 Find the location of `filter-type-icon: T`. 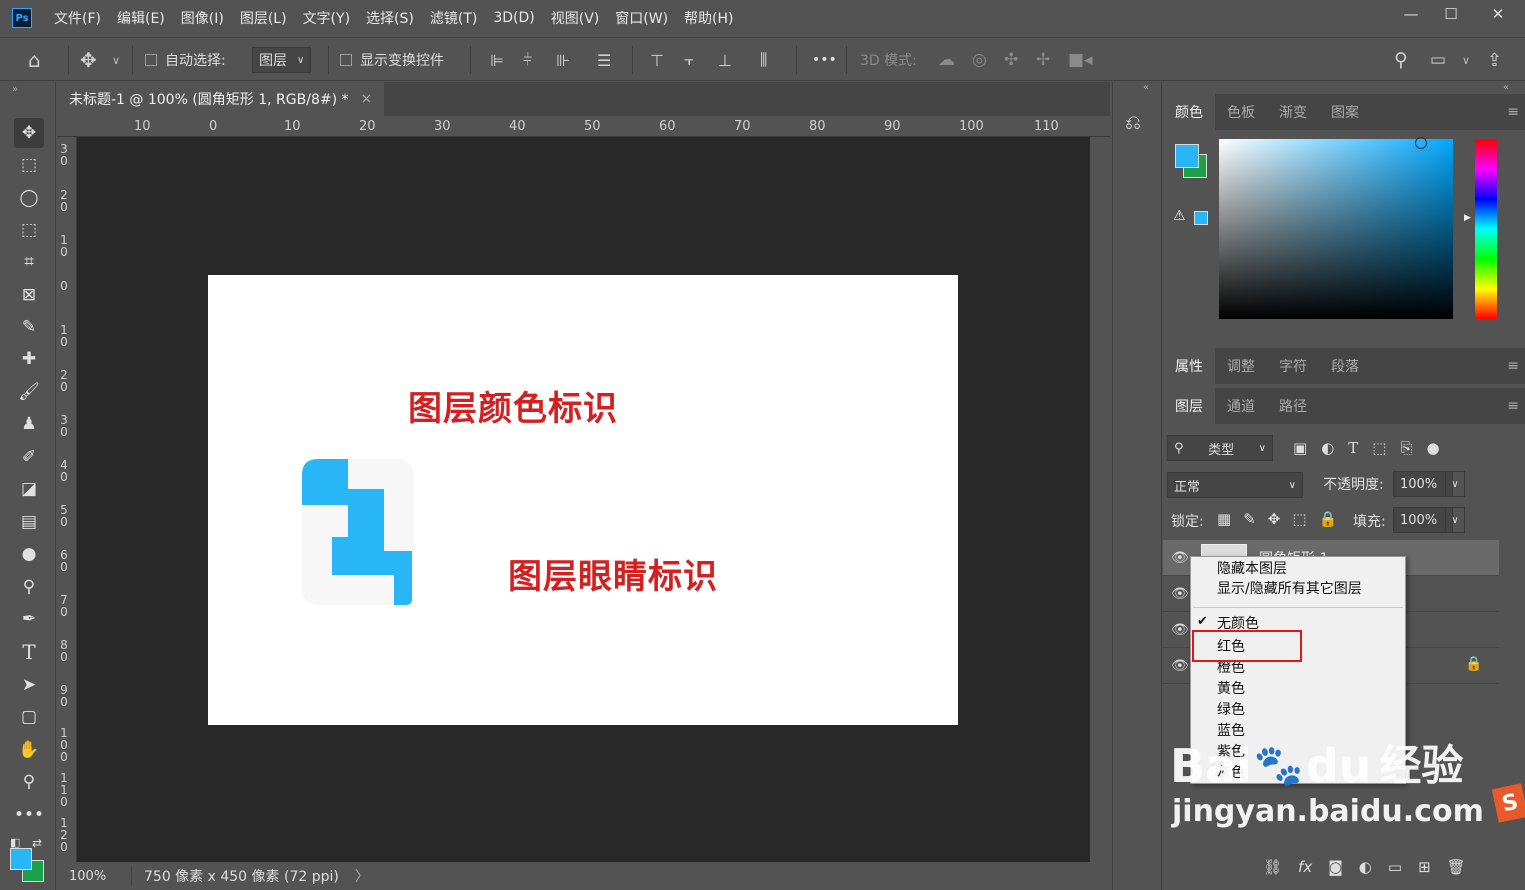

filter-type-icon: T is located at coordinates (1353, 448).